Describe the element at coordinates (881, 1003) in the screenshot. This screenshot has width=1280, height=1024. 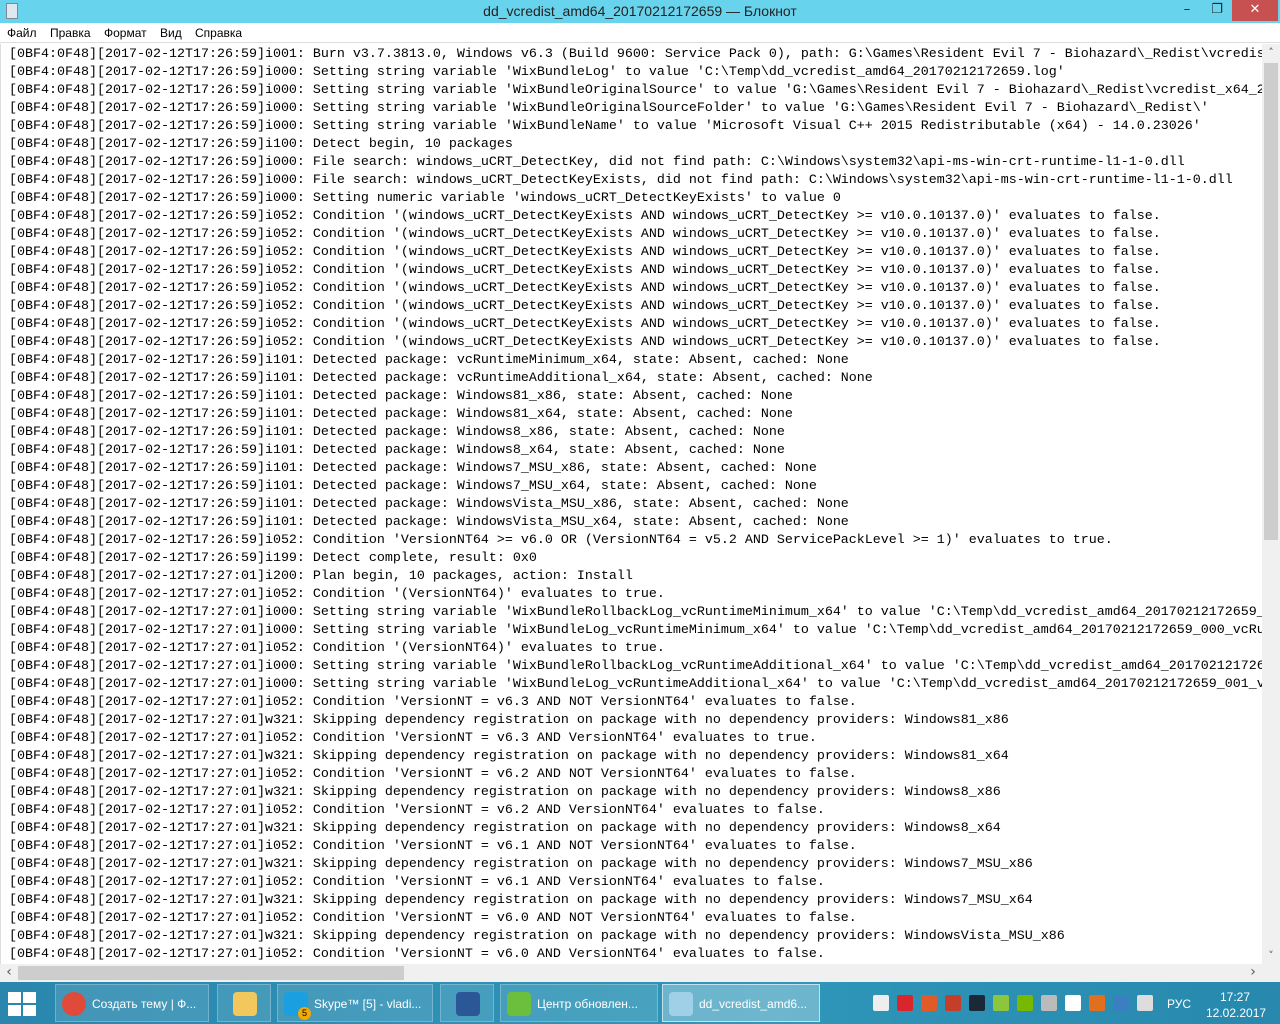
I see `network-lock-icon` at that location.